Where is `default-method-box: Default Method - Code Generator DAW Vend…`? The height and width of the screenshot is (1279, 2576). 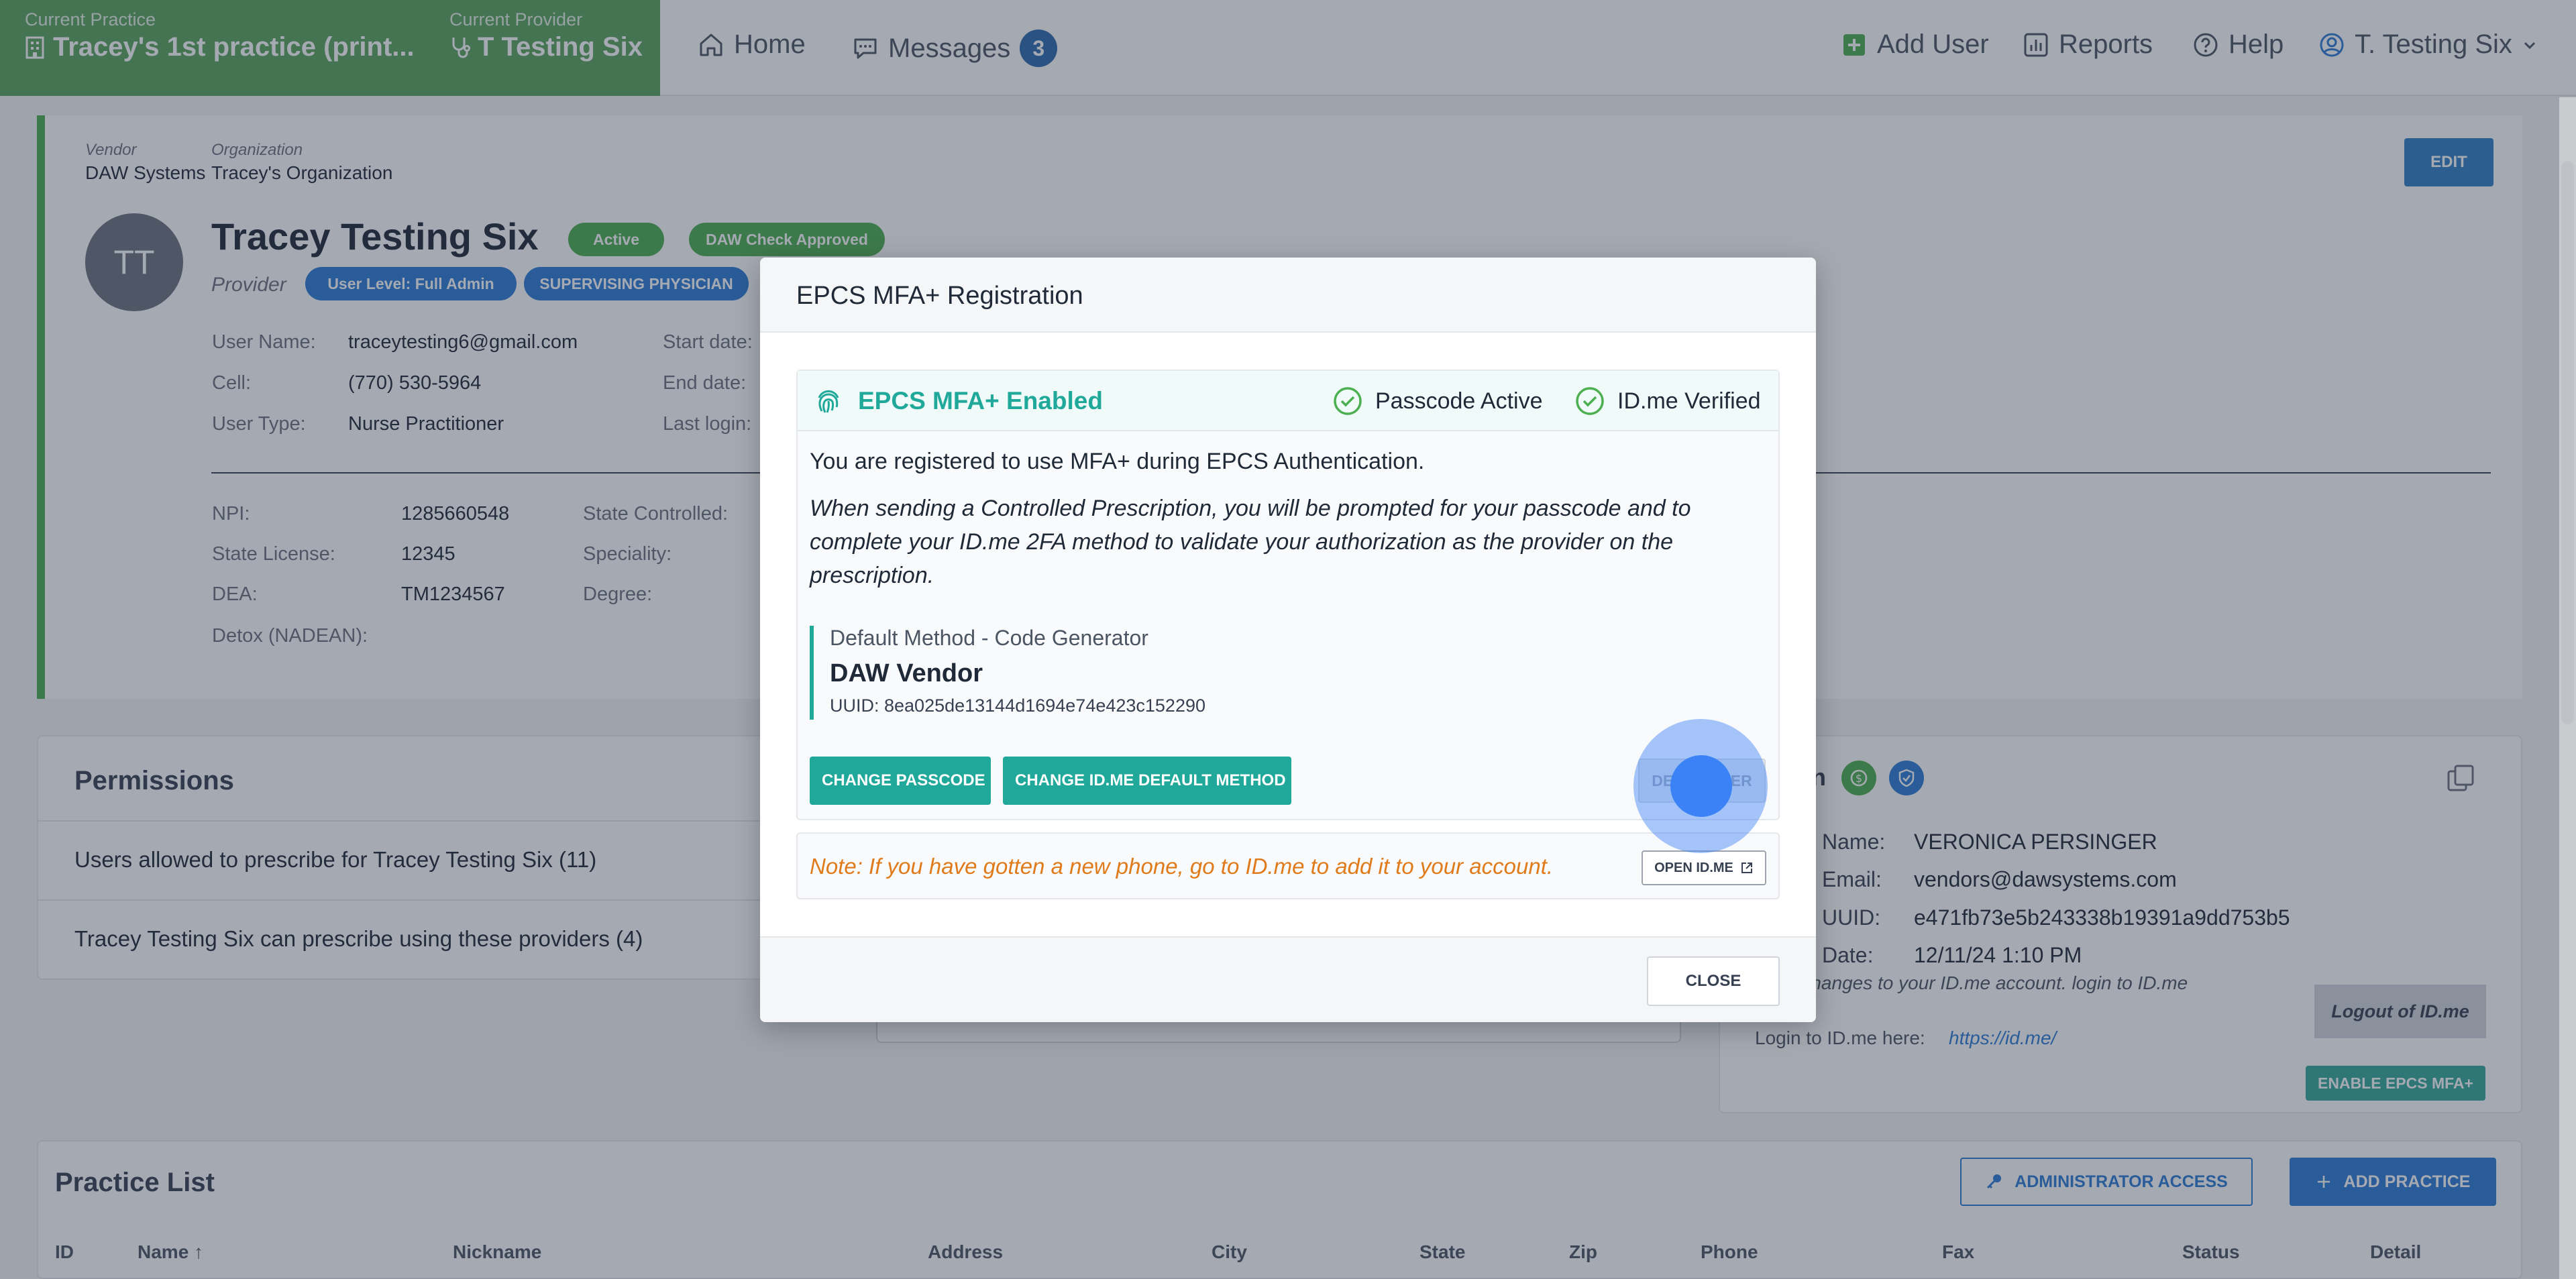 default-method-box: Default Method - Code Generator DAW Vend… is located at coordinates (1044, 673).